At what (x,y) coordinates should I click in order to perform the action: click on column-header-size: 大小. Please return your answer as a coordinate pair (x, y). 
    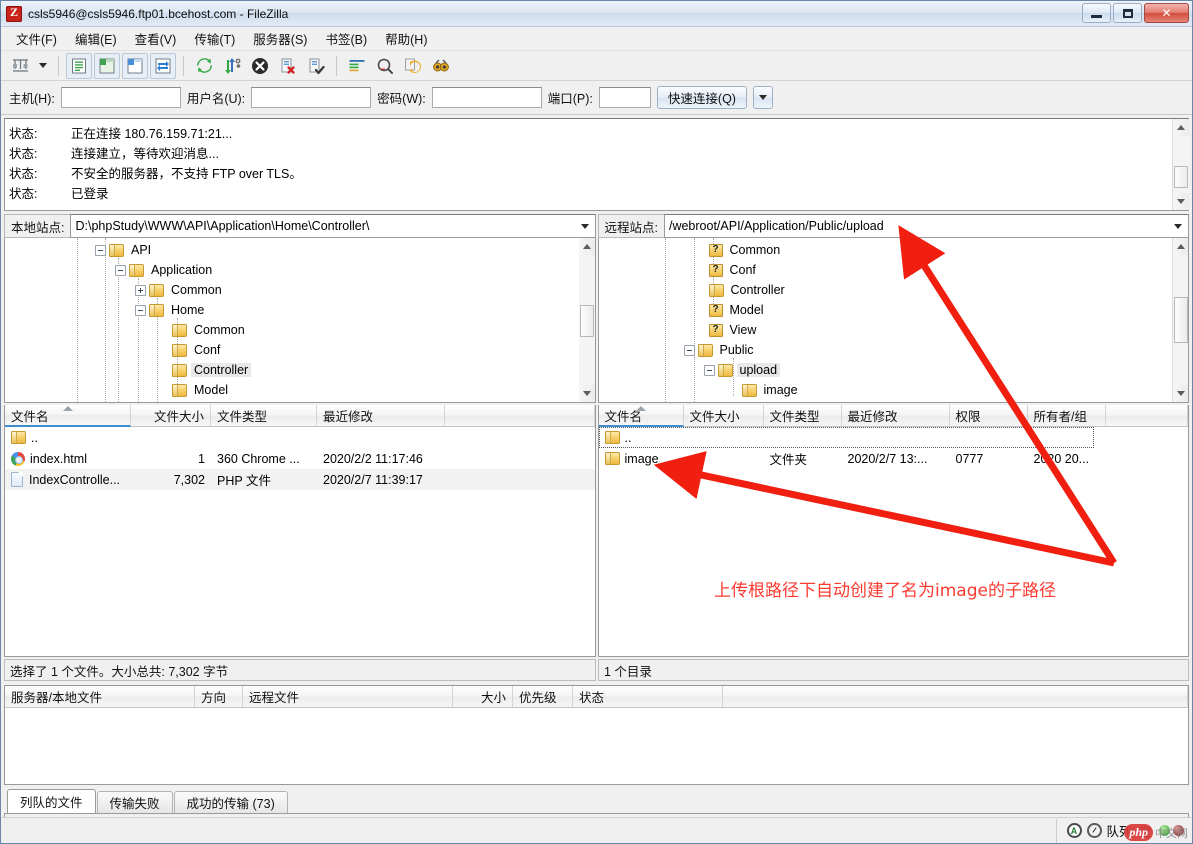
    Looking at the image, I should click on (483, 697).